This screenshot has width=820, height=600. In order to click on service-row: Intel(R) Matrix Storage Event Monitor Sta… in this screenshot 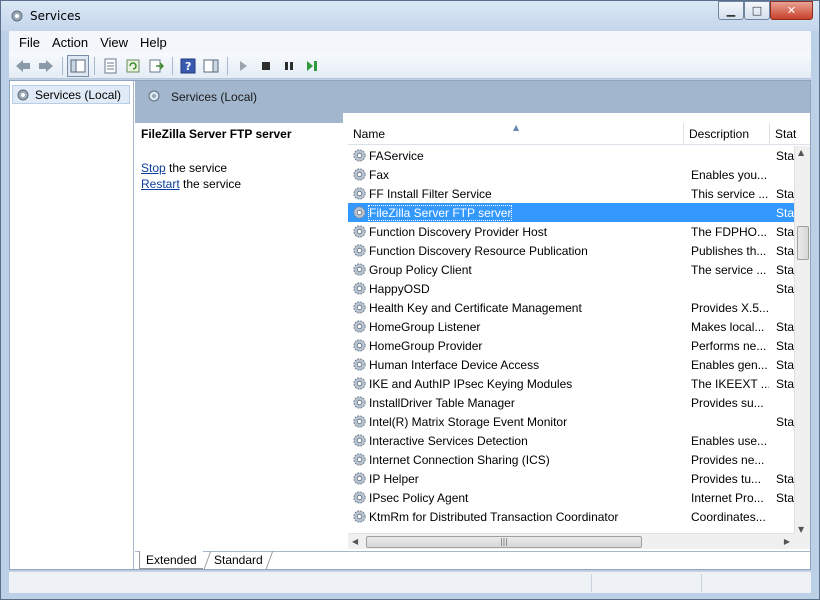, I will do `click(571, 421)`.